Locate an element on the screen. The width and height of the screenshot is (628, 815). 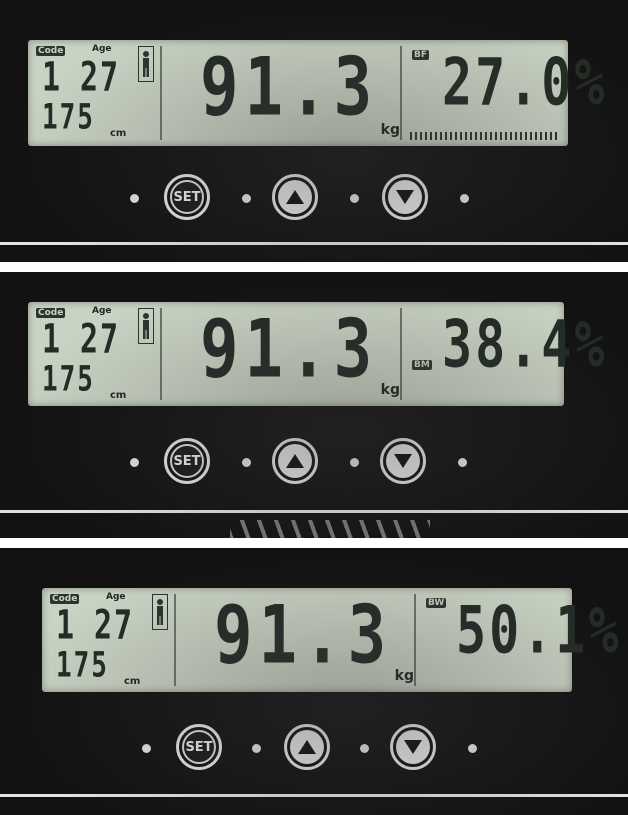
bar-scale is located at coordinates (484, 136).